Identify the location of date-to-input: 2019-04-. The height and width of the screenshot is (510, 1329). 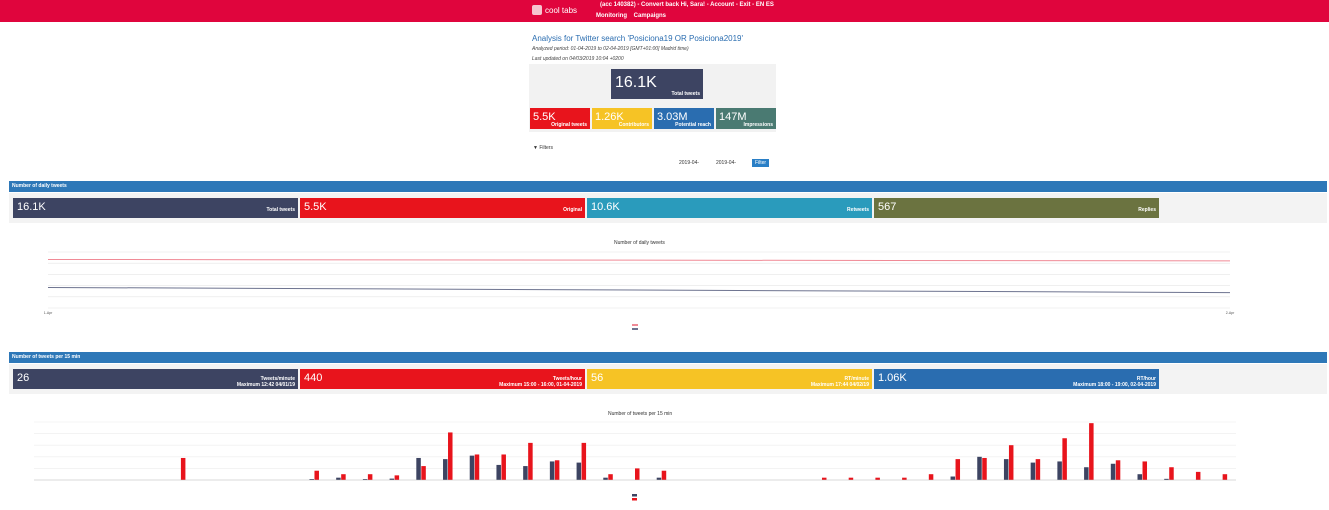
(726, 163).